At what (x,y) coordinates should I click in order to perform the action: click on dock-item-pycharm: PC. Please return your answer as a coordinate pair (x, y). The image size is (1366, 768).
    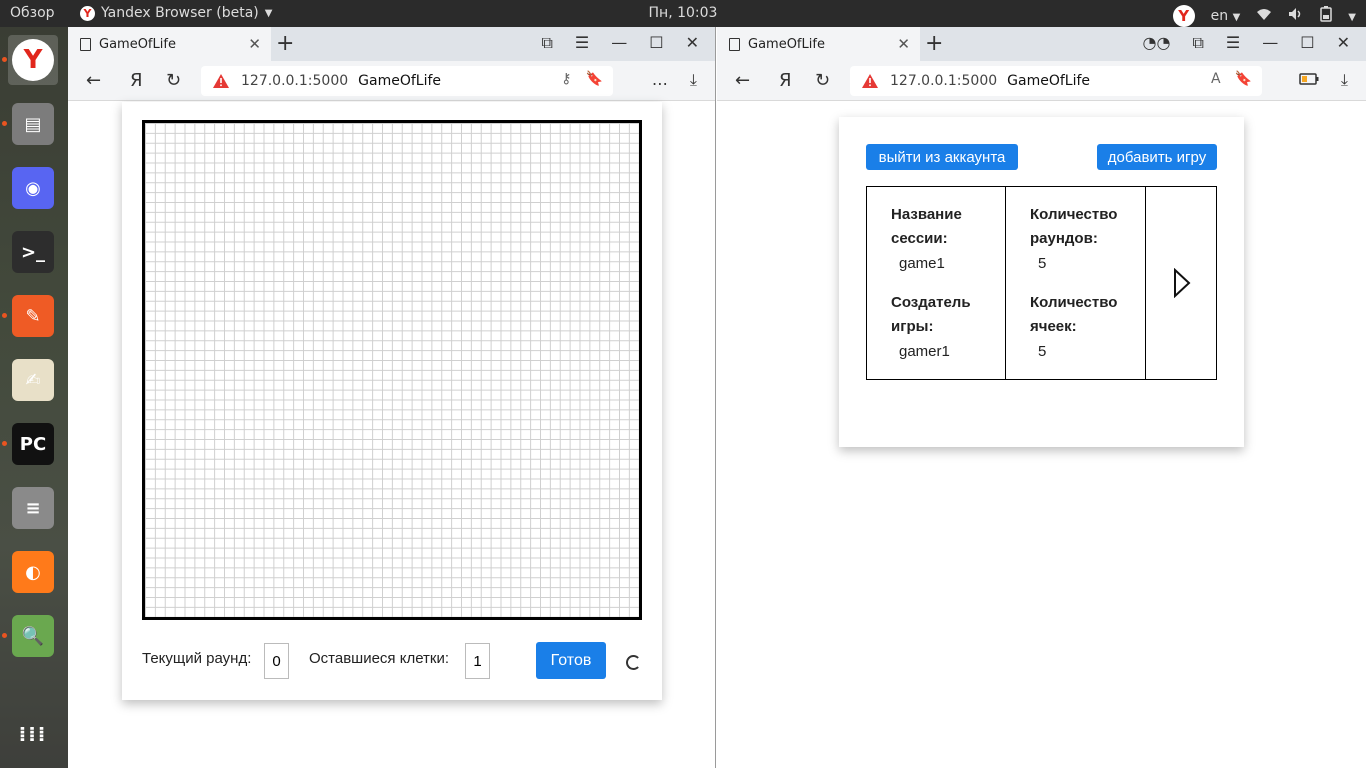
    Looking at the image, I should click on (33, 444).